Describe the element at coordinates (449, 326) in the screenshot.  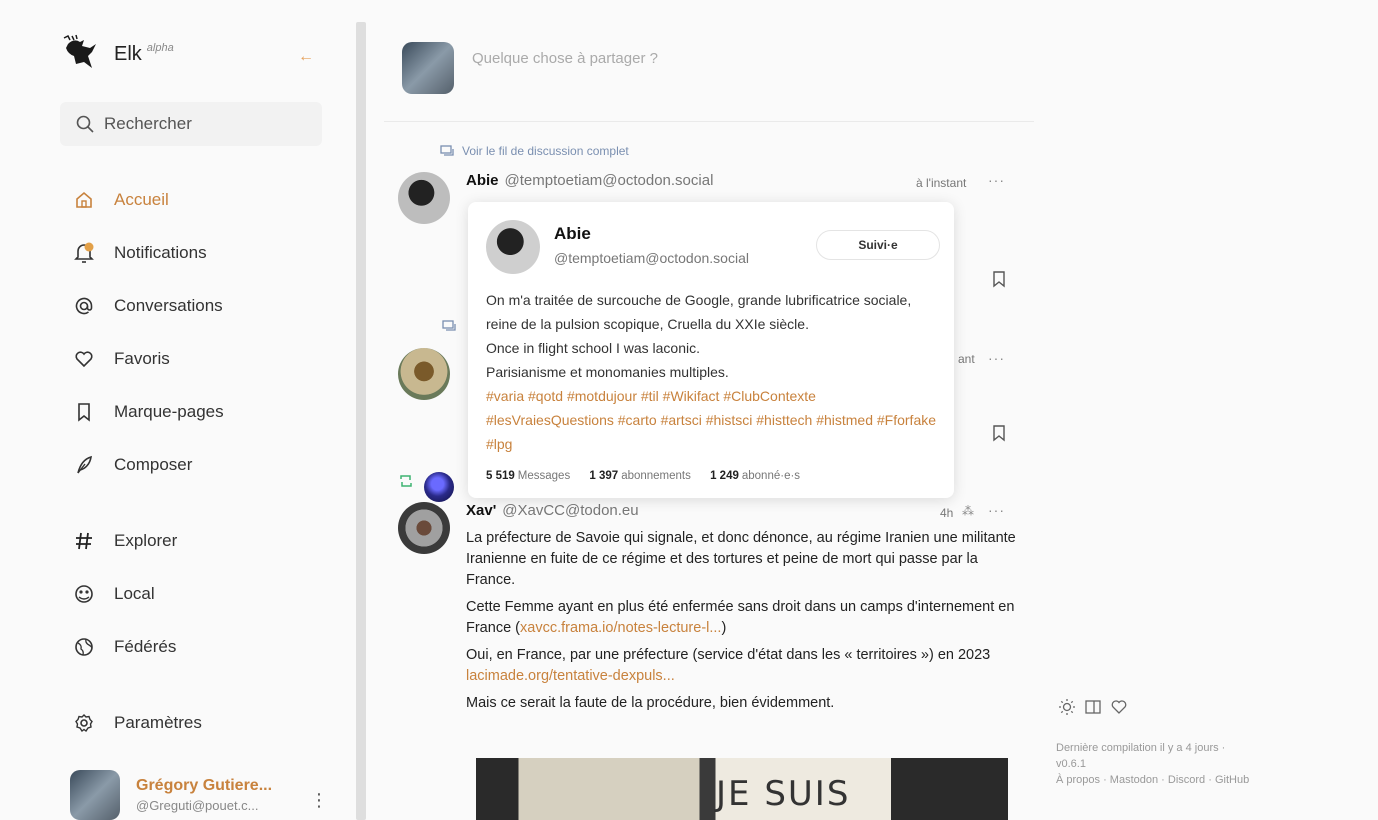
I see `thread-icon` at that location.